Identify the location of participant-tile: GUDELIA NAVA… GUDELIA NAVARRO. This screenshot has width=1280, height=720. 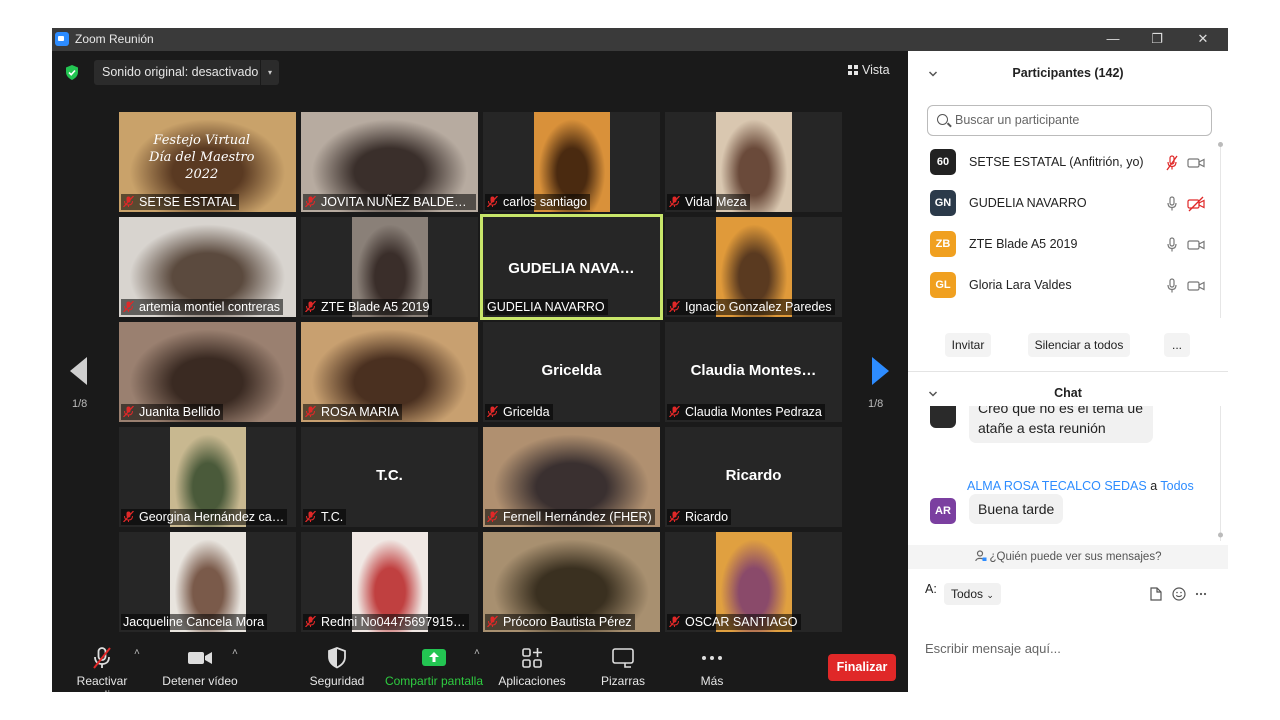
(571, 267).